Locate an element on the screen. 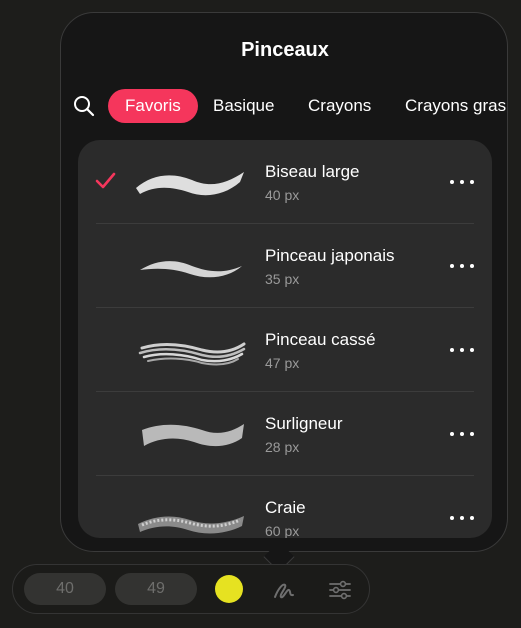  tab-favoris: Favoris is located at coordinates (153, 106).